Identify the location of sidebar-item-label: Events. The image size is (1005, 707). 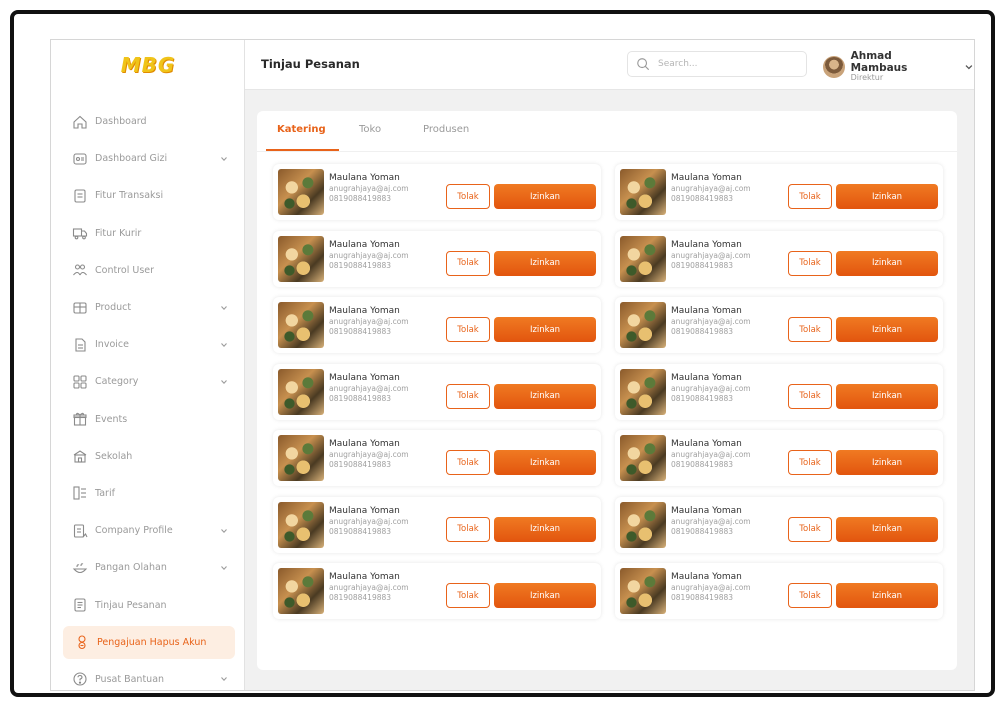
(111, 419).